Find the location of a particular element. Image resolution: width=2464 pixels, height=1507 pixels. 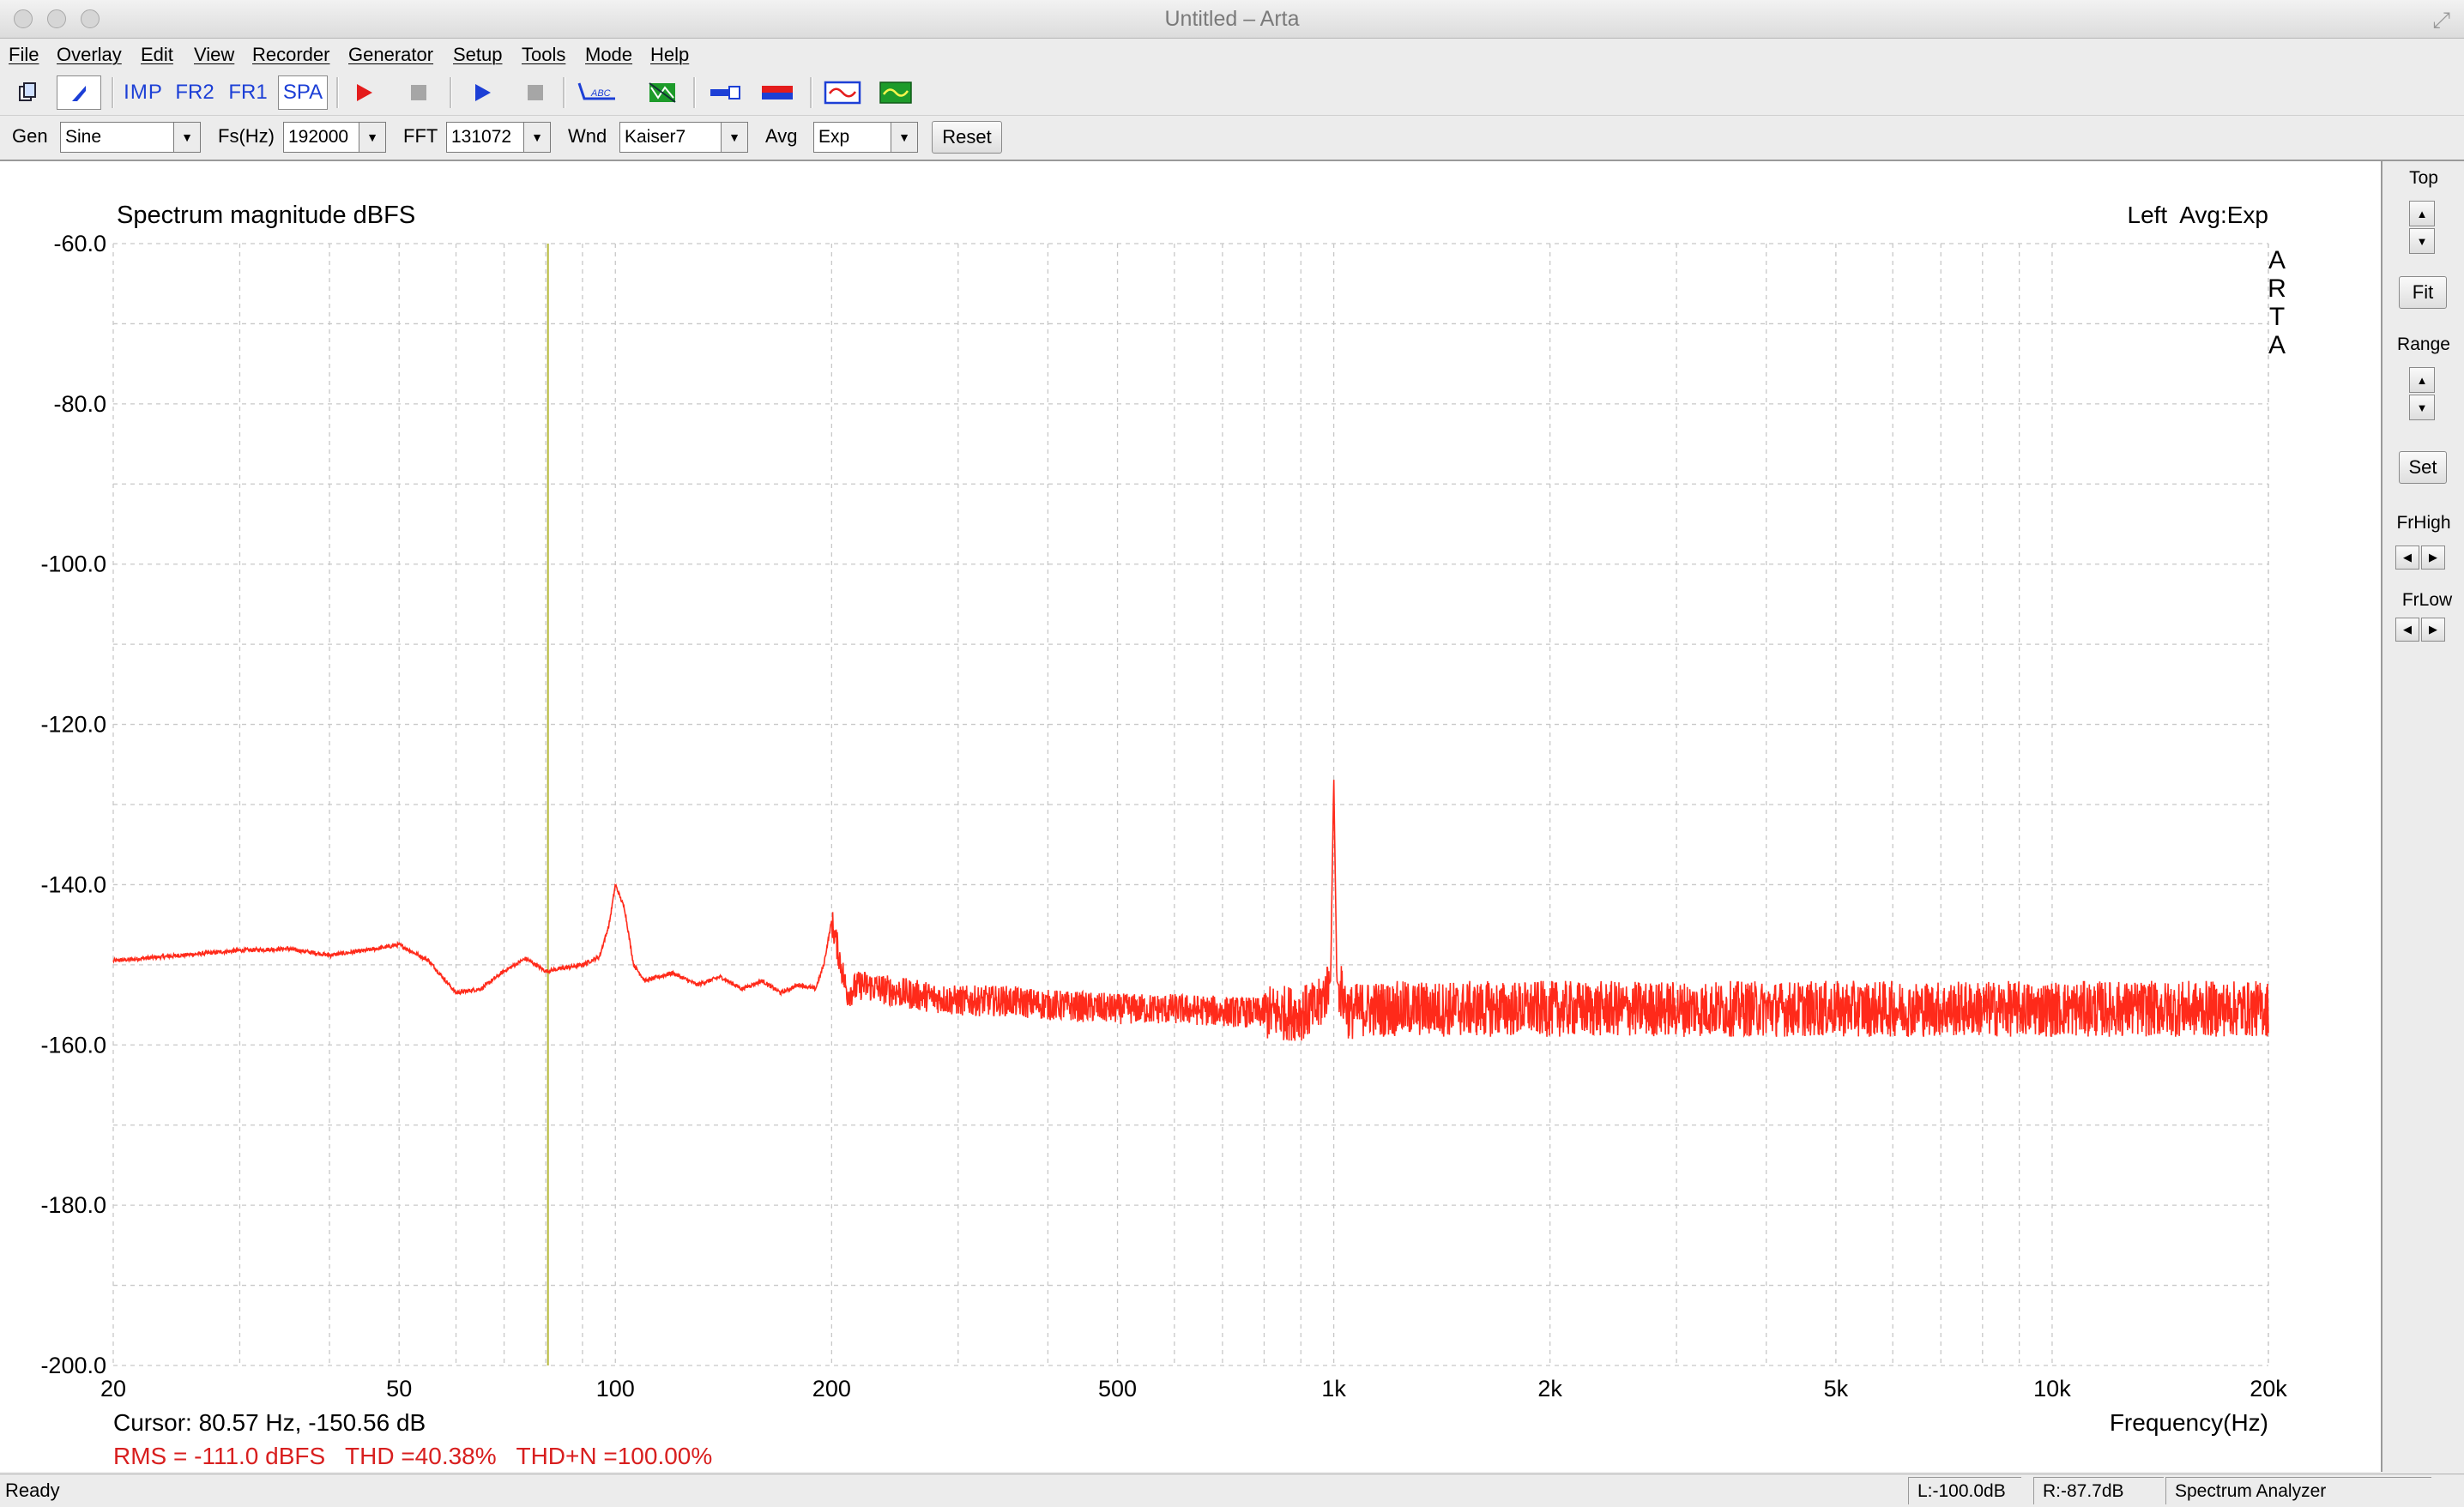

menu-setup: Setup is located at coordinates (478, 55).